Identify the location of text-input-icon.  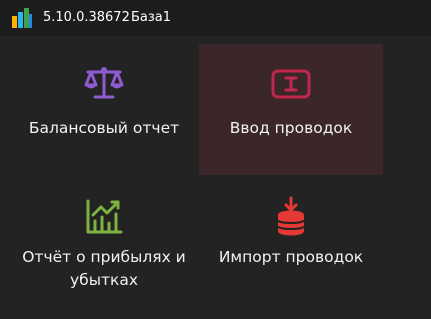
(291, 84).